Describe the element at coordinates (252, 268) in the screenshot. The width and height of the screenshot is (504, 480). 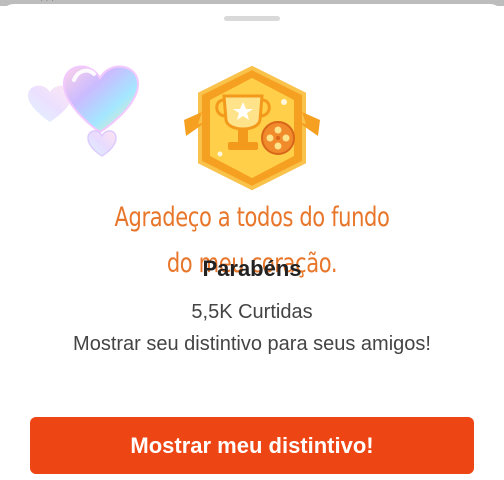
I see `congrats-title: Parabéns` at that location.